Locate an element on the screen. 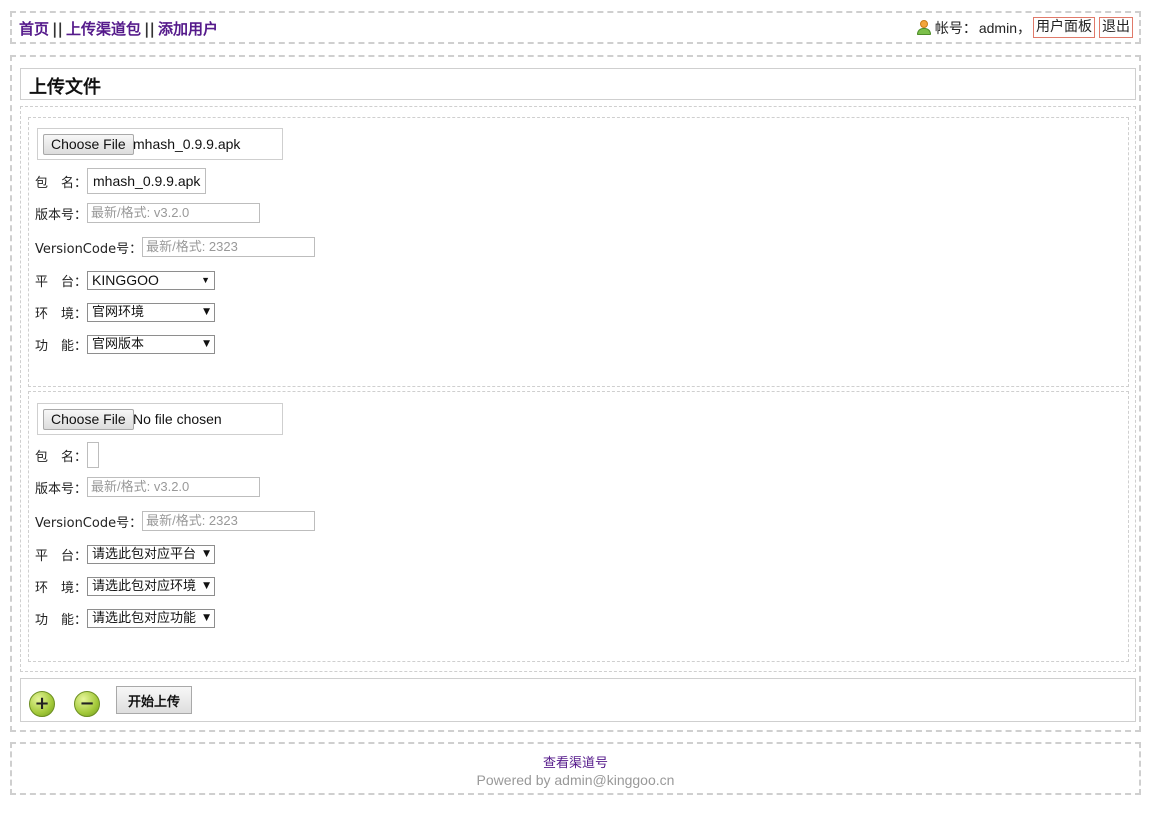 This screenshot has width=1150, height=827. package-name-input is located at coordinates (93, 455).